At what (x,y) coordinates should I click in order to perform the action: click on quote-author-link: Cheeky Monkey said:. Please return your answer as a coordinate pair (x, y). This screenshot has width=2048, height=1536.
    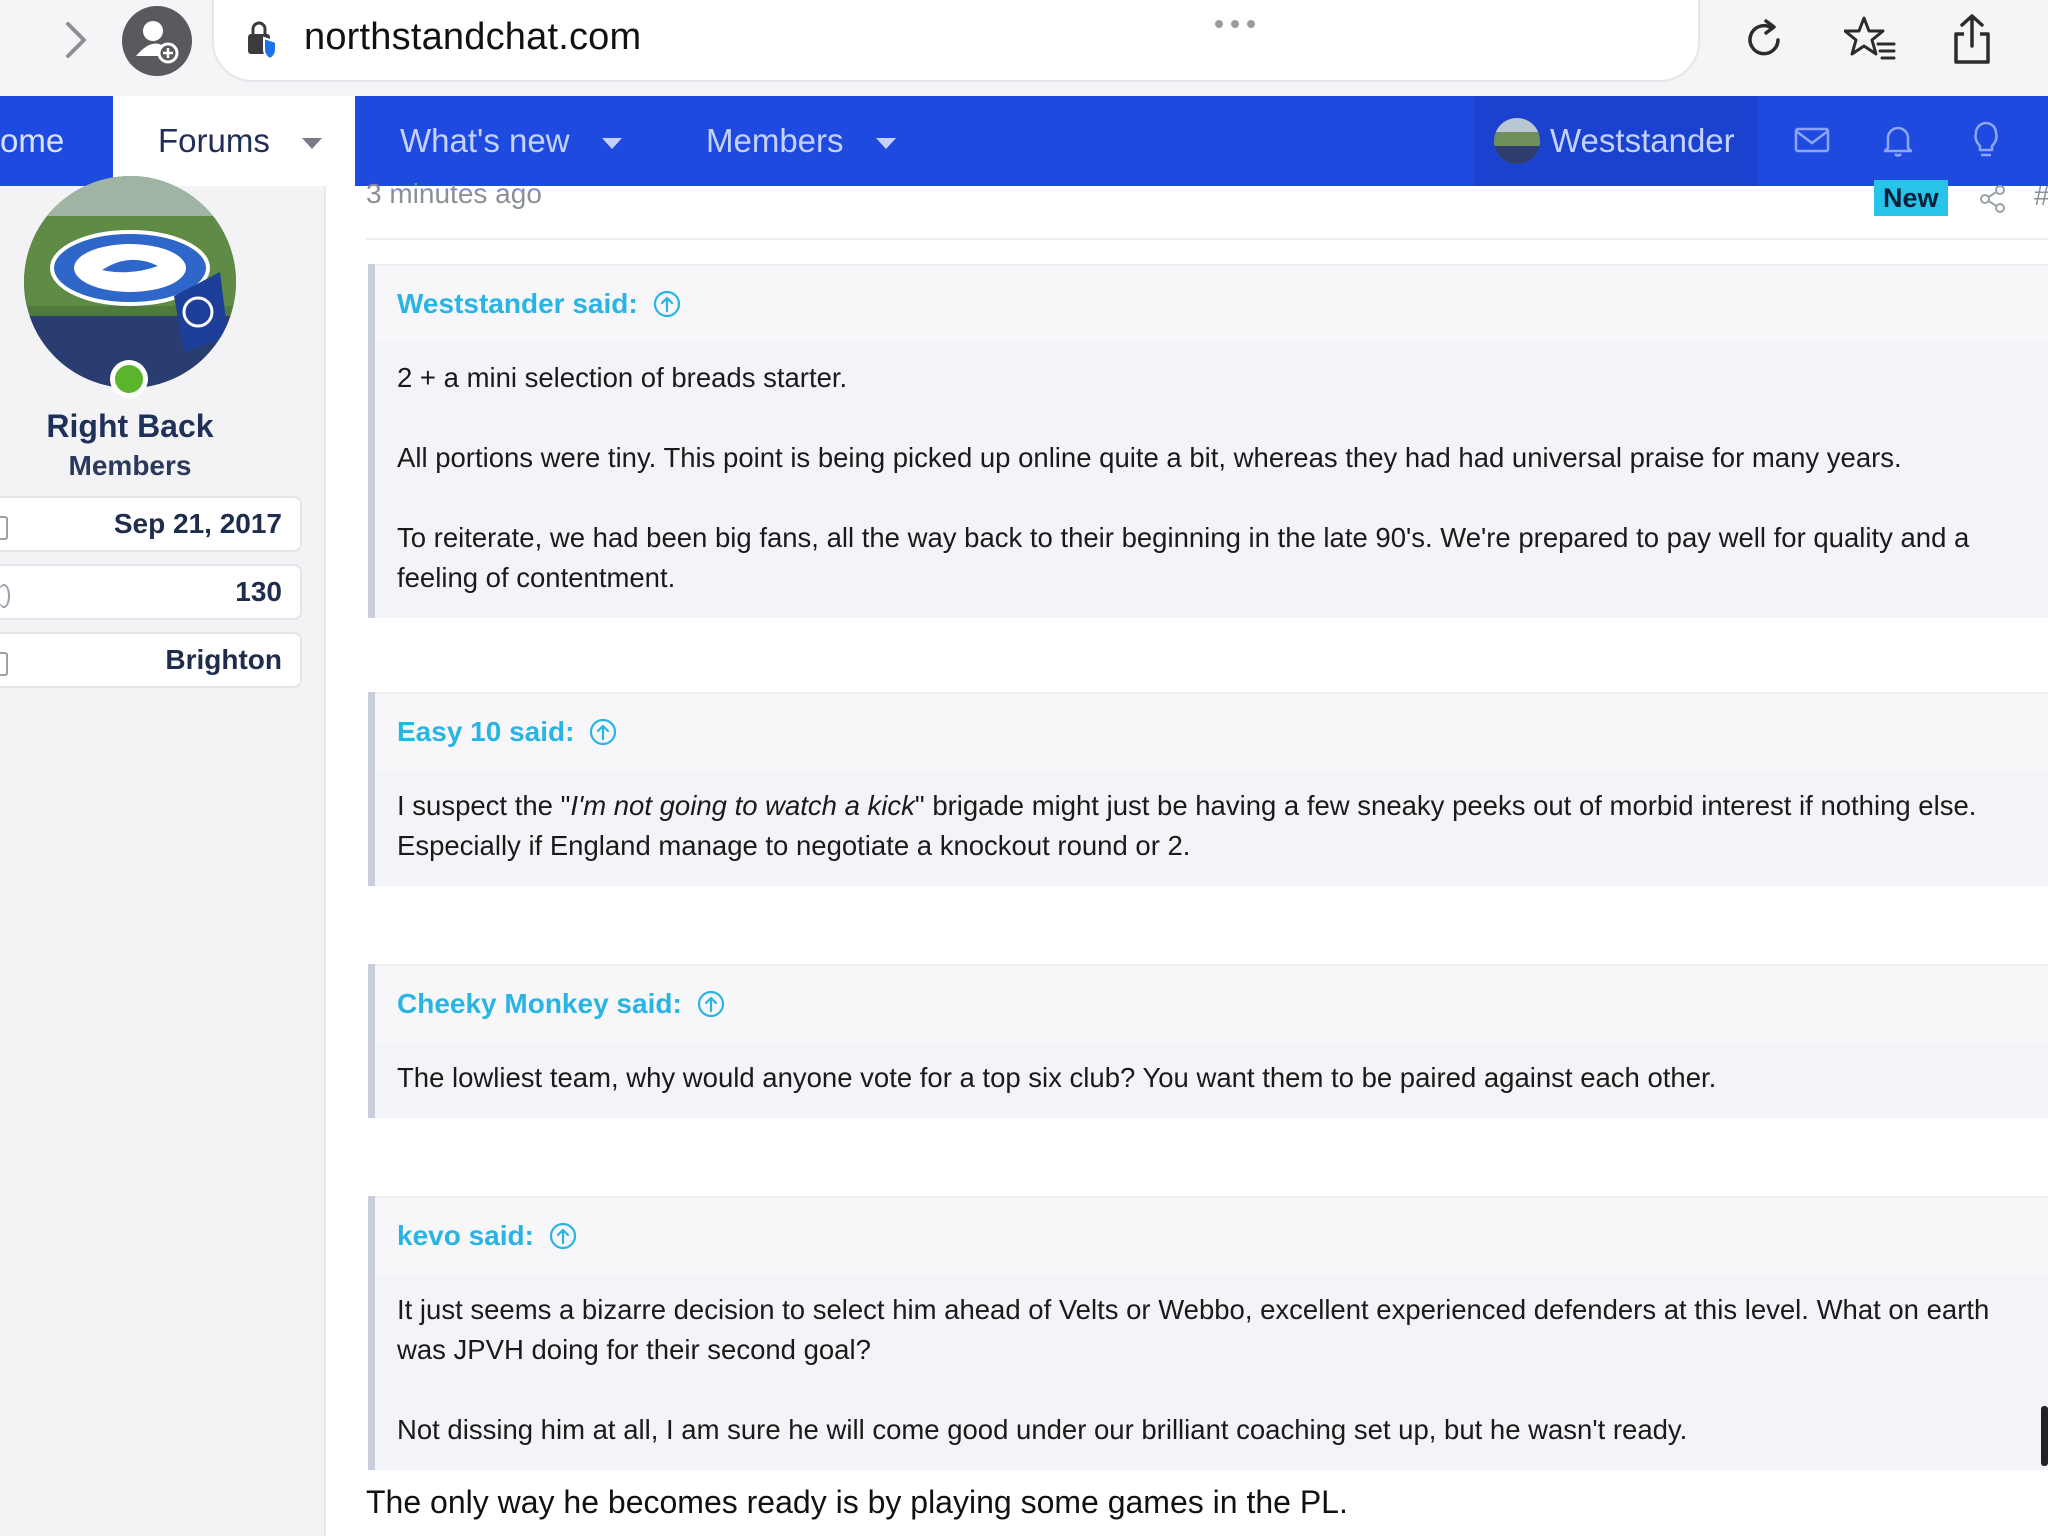
    Looking at the image, I should click on (539, 1004).